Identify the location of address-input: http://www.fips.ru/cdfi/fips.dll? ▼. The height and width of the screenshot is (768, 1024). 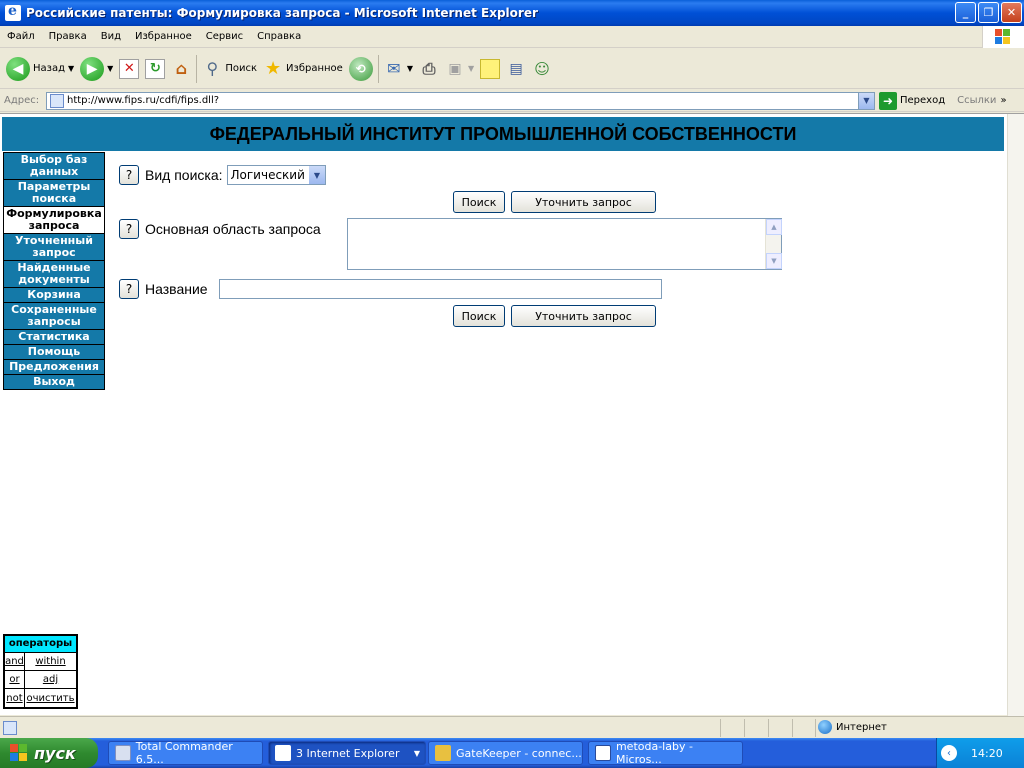
(460, 100).